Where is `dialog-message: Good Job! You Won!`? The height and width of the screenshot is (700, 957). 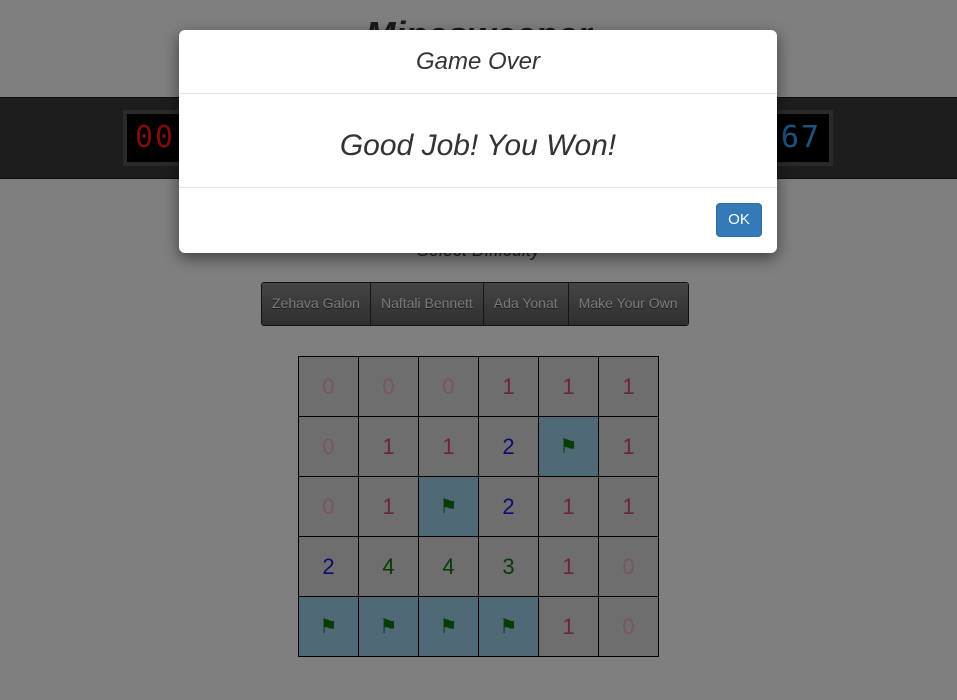
dialog-message: Good Job! You Won! is located at coordinates (478, 141).